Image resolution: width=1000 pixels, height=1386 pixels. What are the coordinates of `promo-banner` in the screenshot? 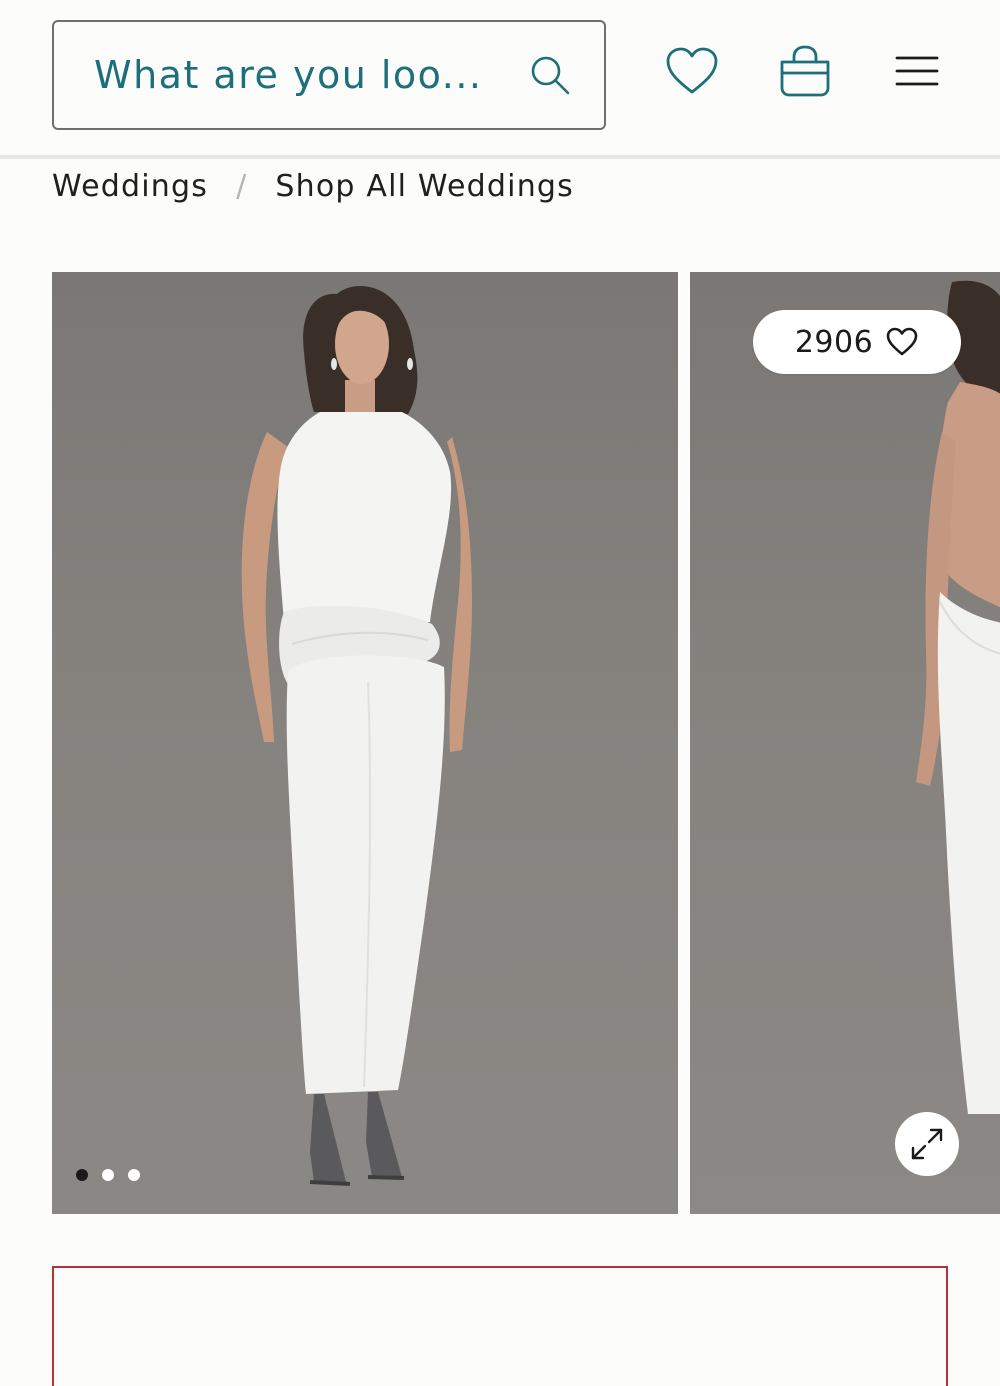 It's located at (500, 1326).